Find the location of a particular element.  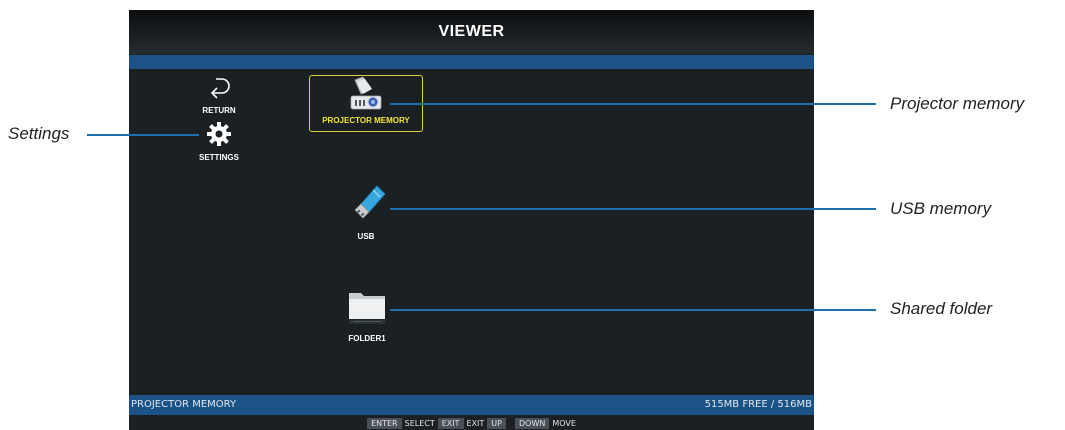

settings-callout: Settings is located at coordinates (39, 133).